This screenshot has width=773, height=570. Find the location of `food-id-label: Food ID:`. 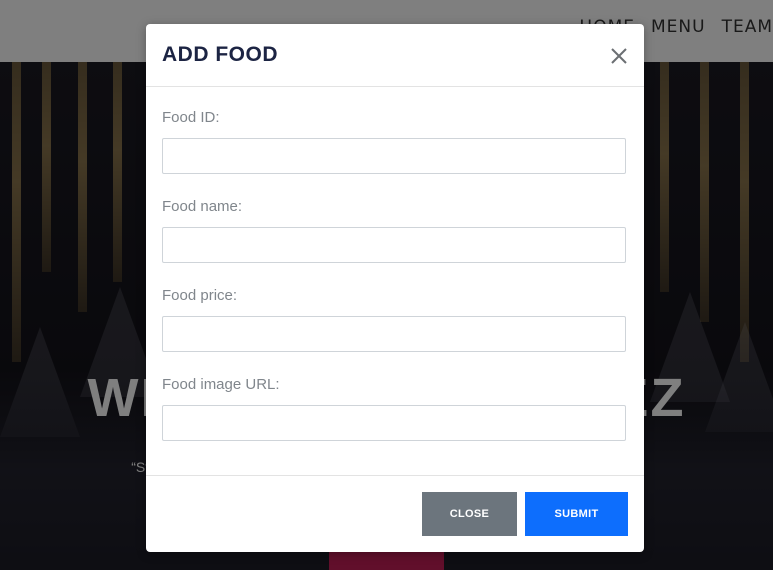

food-id-label: Food ID: is located at coordinates (191, 117).